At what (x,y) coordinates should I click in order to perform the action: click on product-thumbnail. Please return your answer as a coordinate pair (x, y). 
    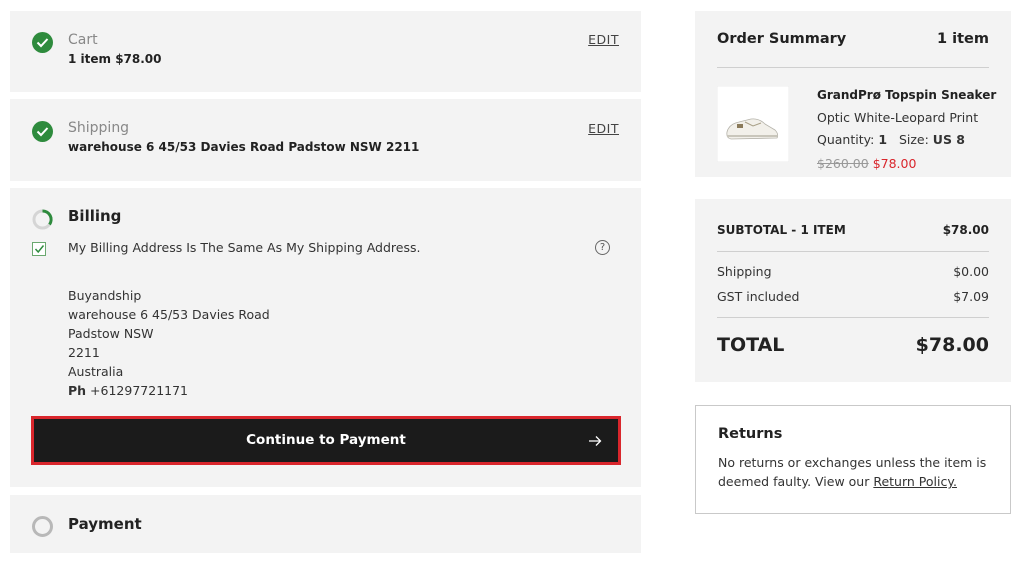
    Looking at the image, I should click on (753, 124).